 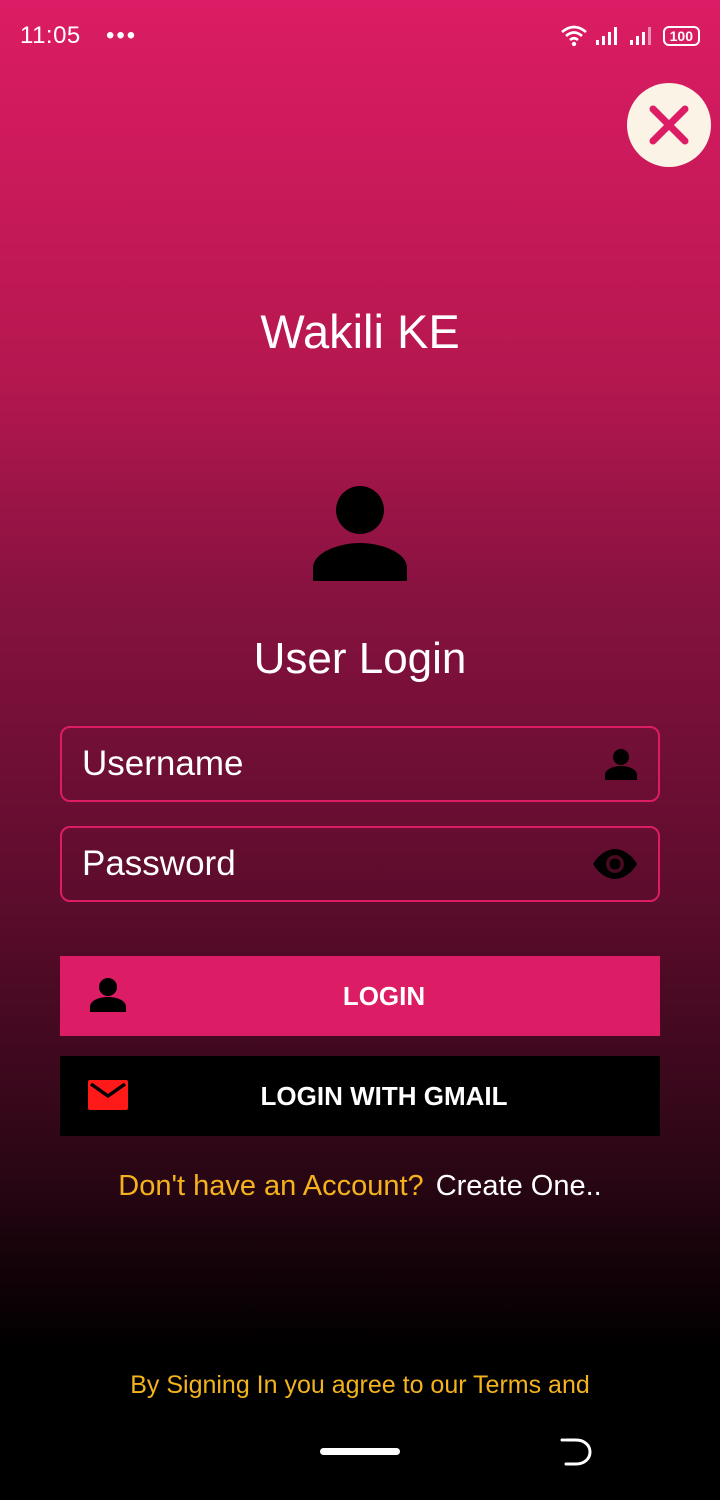 I want to click on login-button: LOGIN, so click(x=360, y=996).